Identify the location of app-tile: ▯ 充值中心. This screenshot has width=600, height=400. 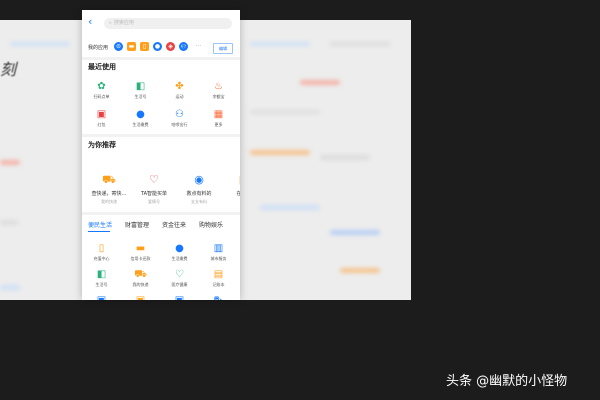
(101, 249).